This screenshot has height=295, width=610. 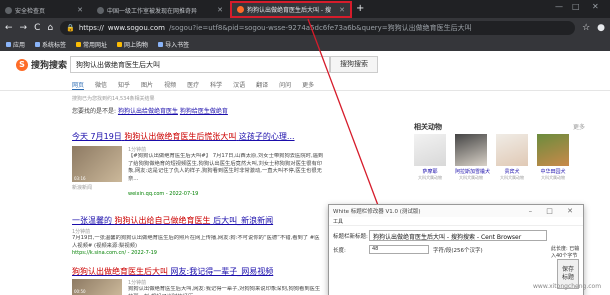 I want to click on tab-sogou-search: 狗狗认出做绝育医生后大叫 - 搜 ✕, so click(x=291, y=9).